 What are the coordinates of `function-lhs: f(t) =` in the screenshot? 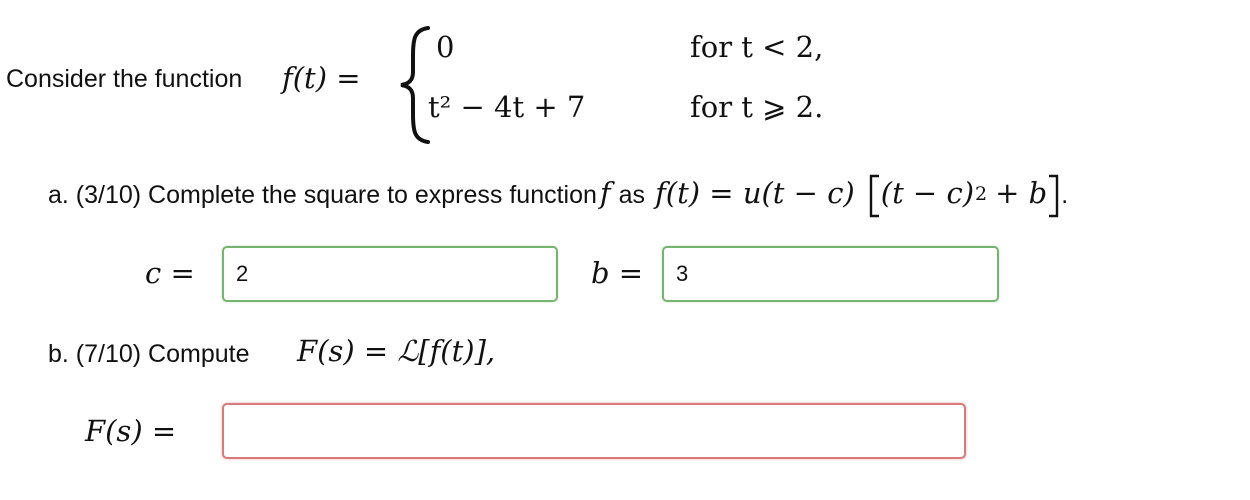 It's located at (321, 78).